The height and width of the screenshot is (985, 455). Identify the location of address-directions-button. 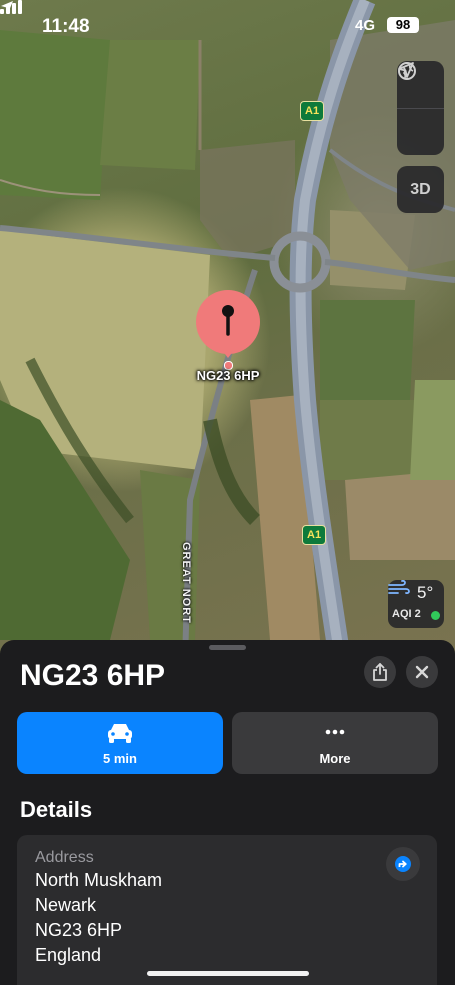
(403, 864).